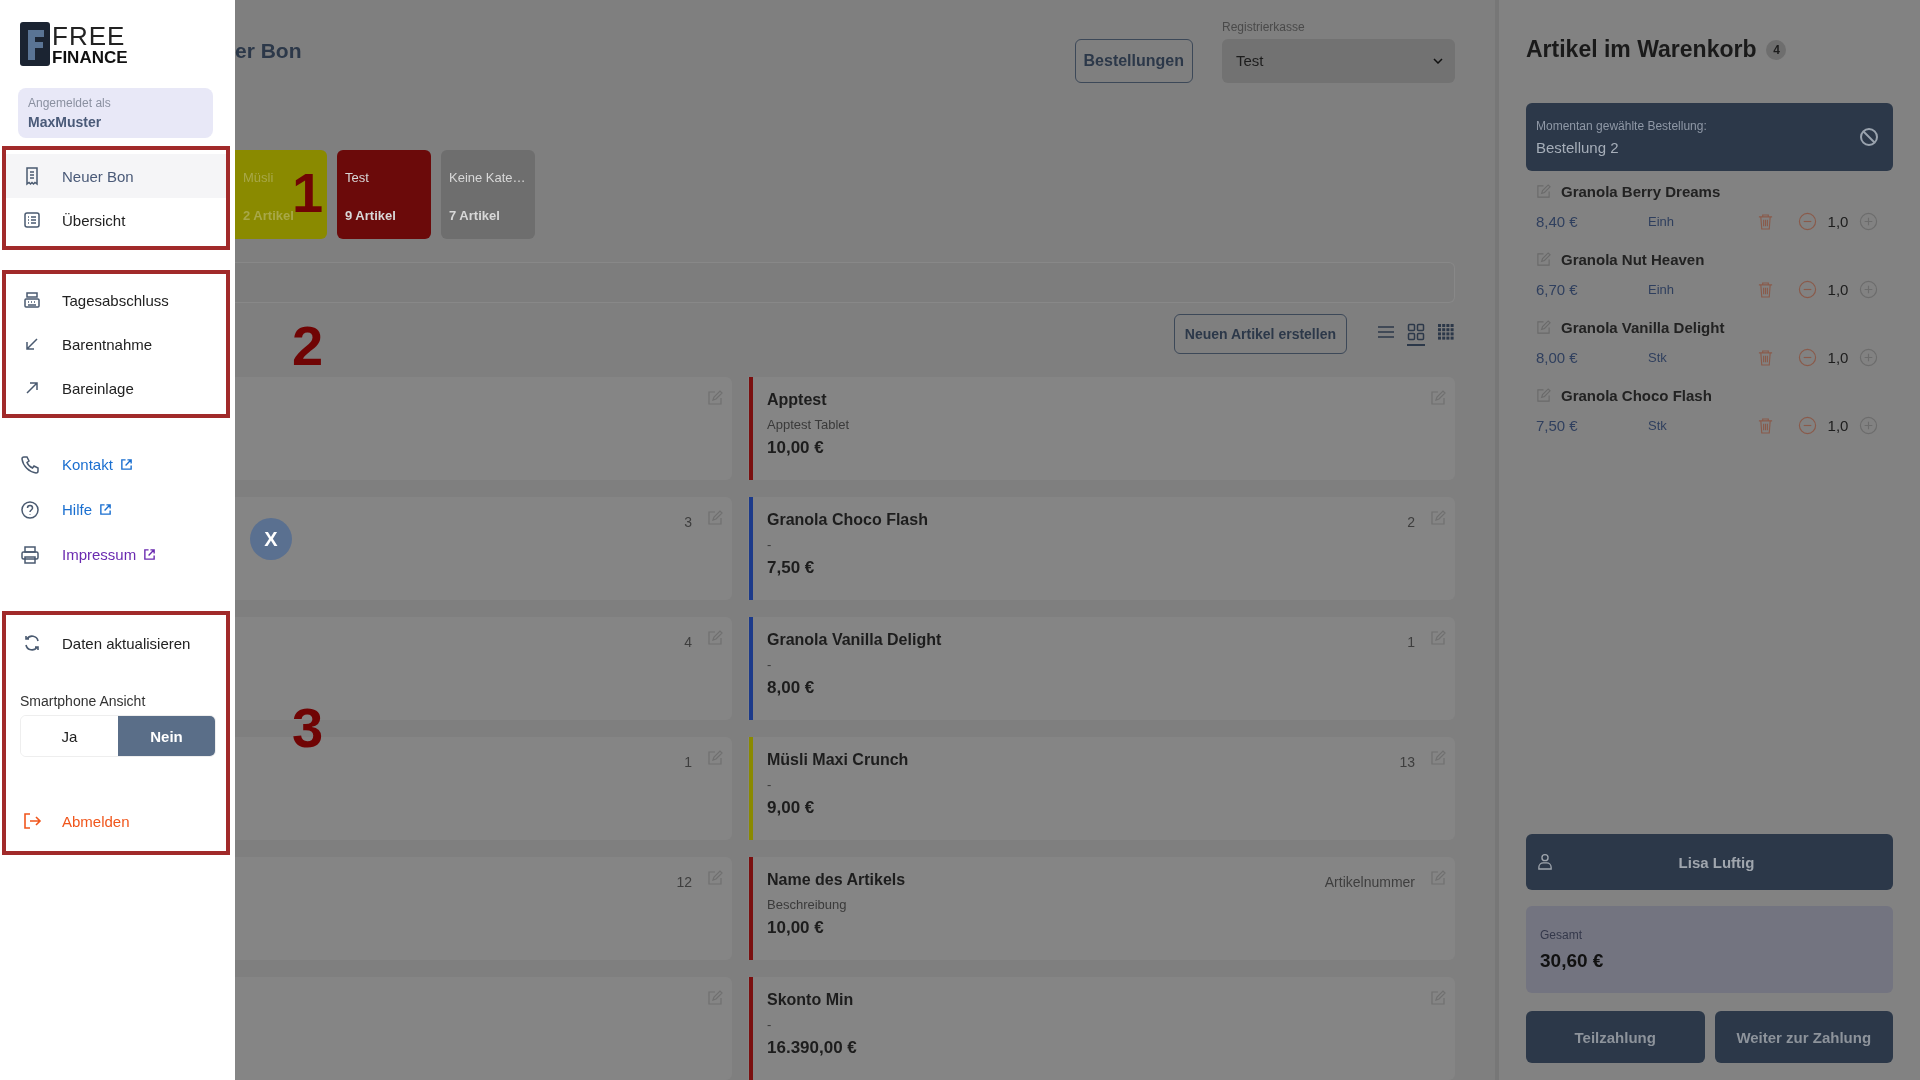 Image resolution: width=1920 pixels, height=1080 pixels. What do you see at coordinates (32, 300) in the screenshot?
I see `cash-register-icon` at bounding box center [32, 300].